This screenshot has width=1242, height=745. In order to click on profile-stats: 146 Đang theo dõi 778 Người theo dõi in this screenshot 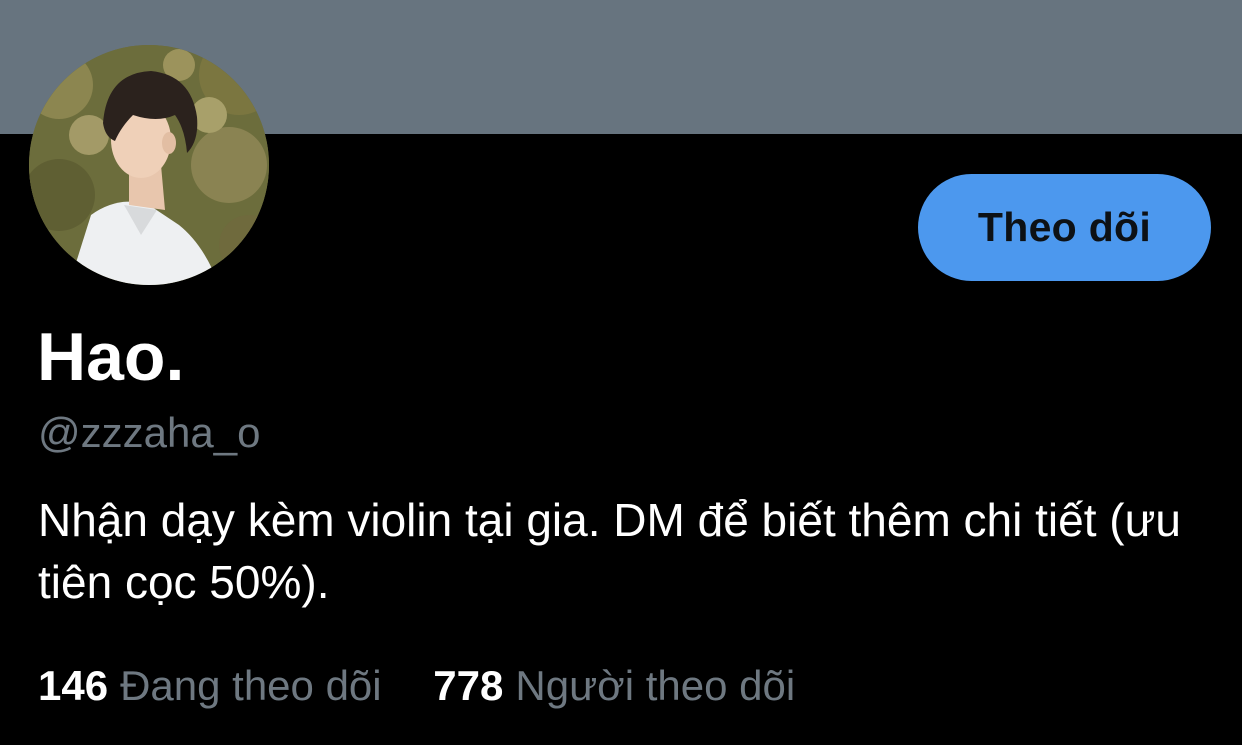, I will do `click(416, 686)`.